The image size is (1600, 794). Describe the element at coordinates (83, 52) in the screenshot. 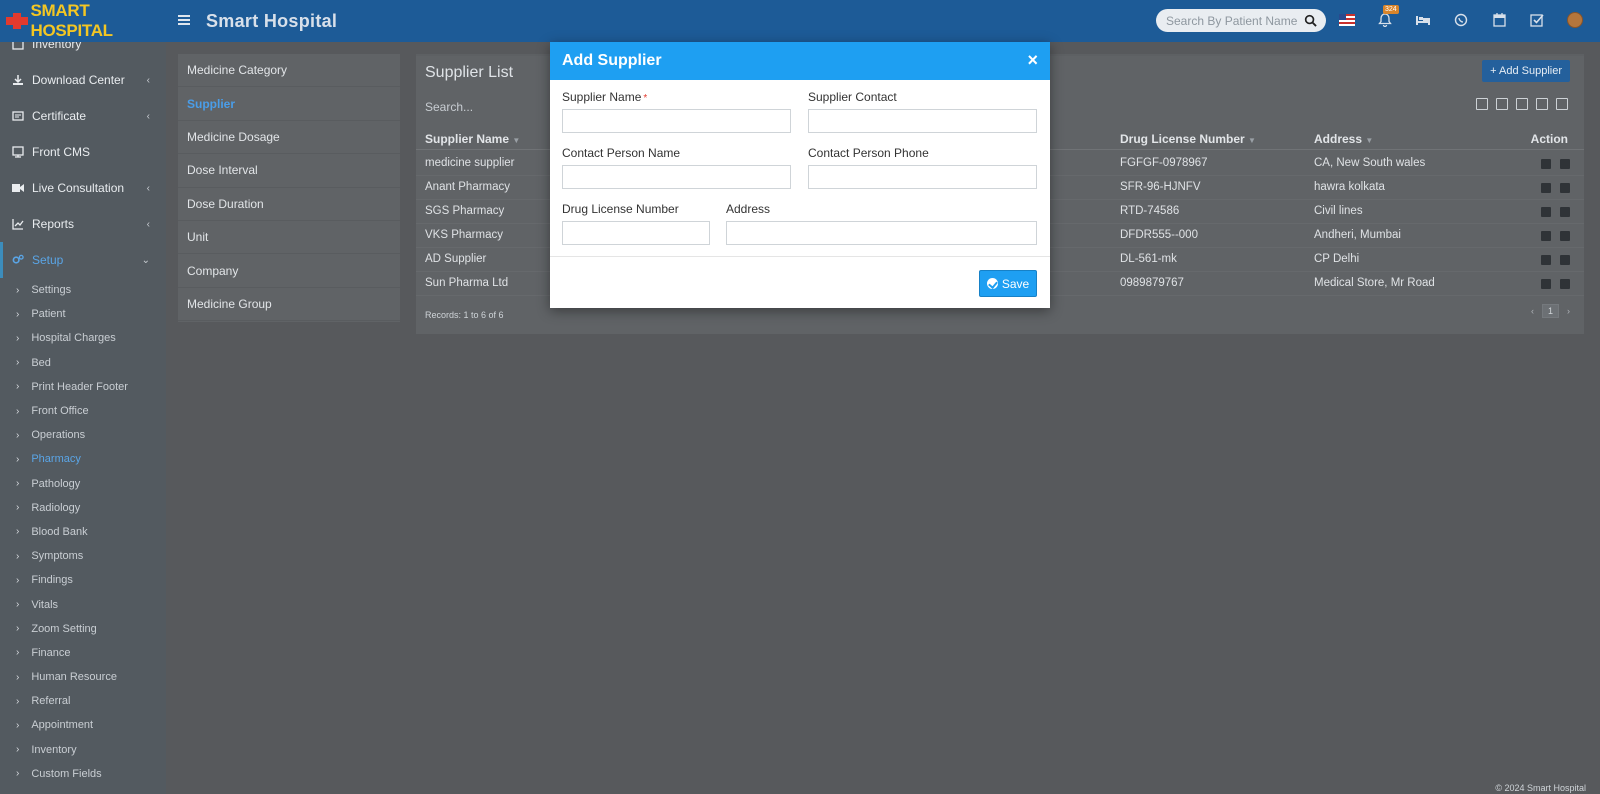

I see `sidebar-item-inventory: Inventory` at that location.